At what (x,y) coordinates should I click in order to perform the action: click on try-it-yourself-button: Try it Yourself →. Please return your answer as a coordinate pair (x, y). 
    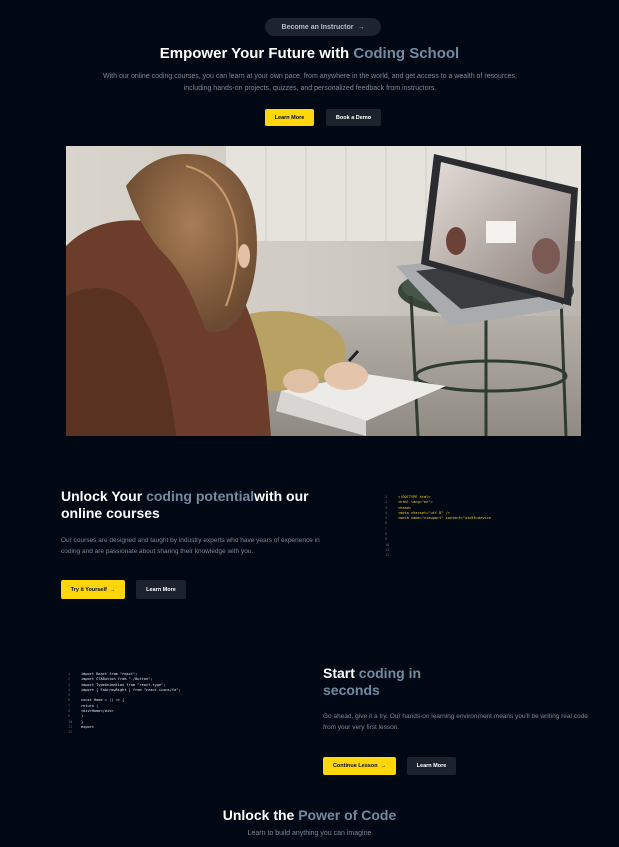
    Looking at the image, I should click on (93, 589).